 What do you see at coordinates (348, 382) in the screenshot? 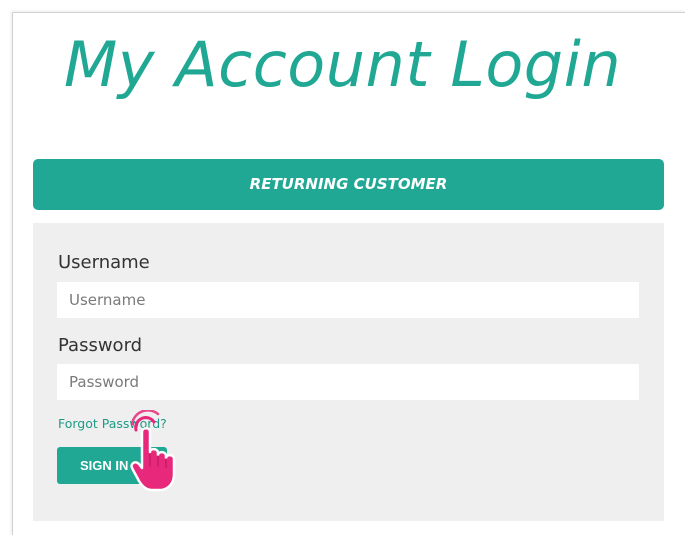
I see `password-input` at bounding box center [348, 382].